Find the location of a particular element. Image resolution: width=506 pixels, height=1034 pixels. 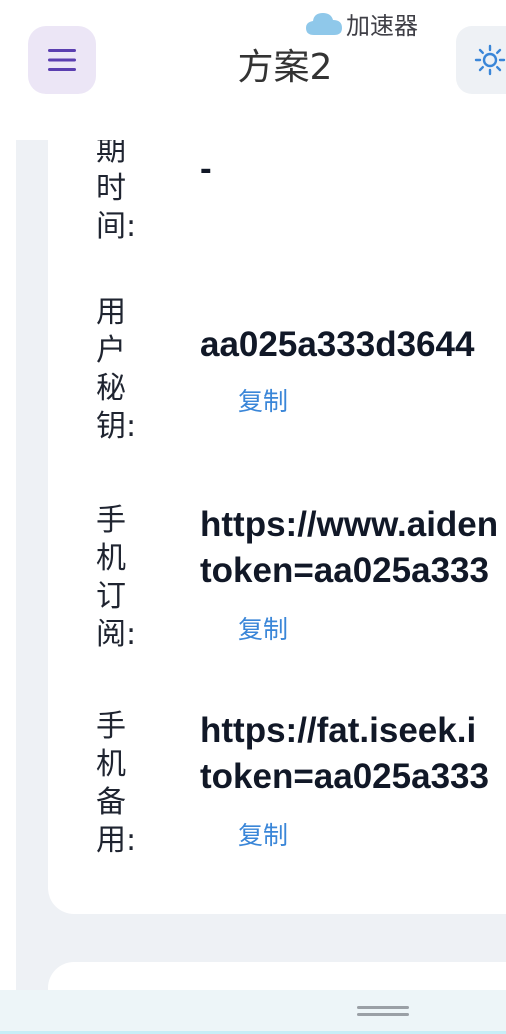

accelerator-label: 加速器 is located at coordinates (382, 26).